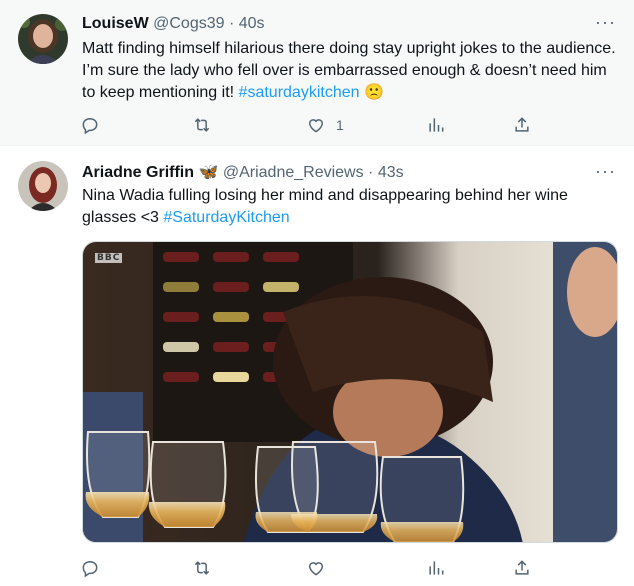  I want to click on like-count: 1, so click(340, 125).